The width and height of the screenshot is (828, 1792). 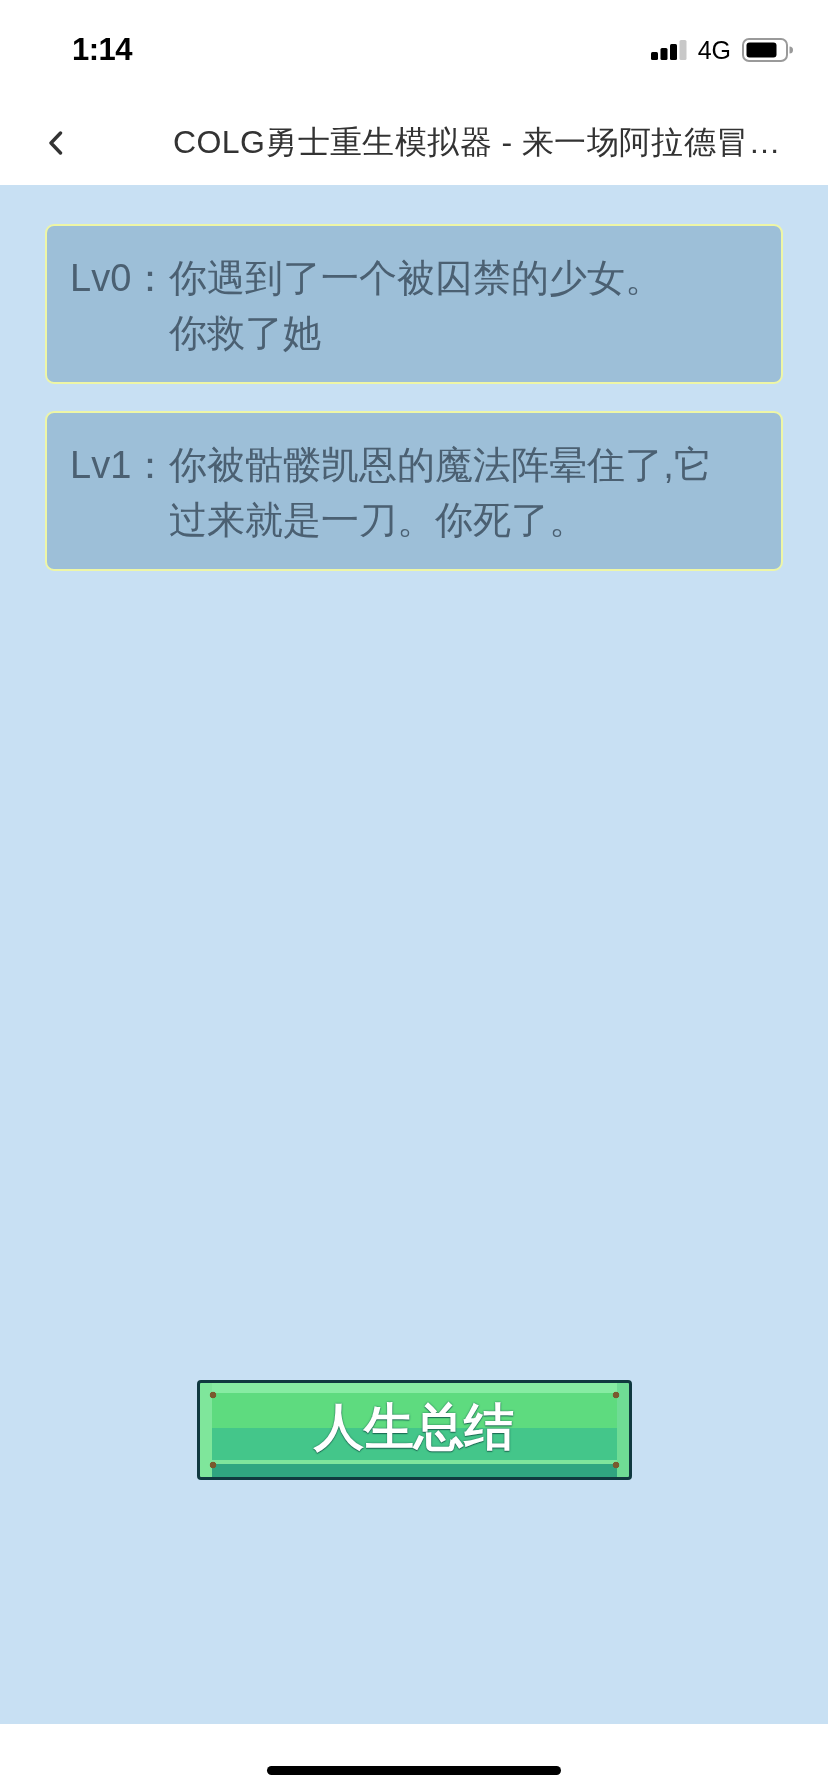 I want to click on summary-button: 人生总结, so click(x=414, y=1430).